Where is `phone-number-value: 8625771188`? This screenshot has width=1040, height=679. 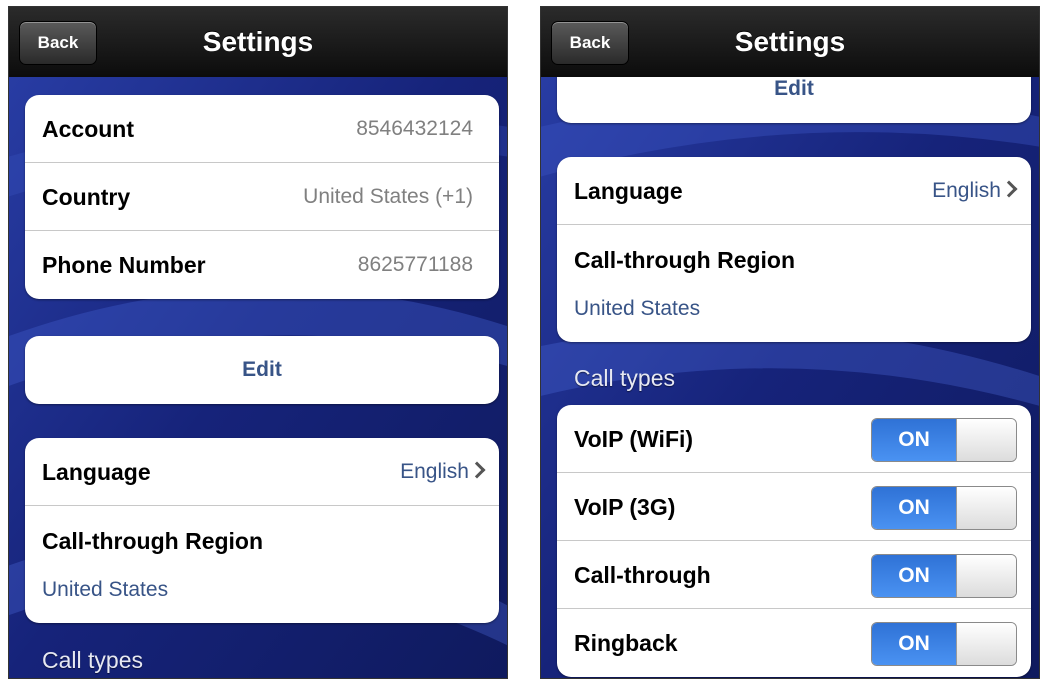
phone-number-value: 8625771188 is located at coordinates (415, 264).